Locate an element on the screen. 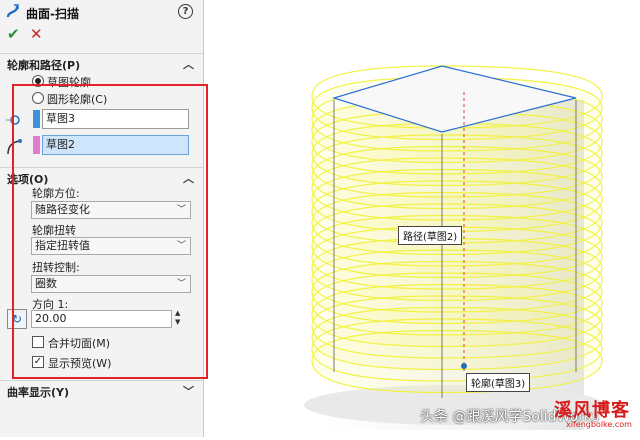 The image size is (640, 440). direction-value-input: 20.00 is located at coordinates (101, 319).